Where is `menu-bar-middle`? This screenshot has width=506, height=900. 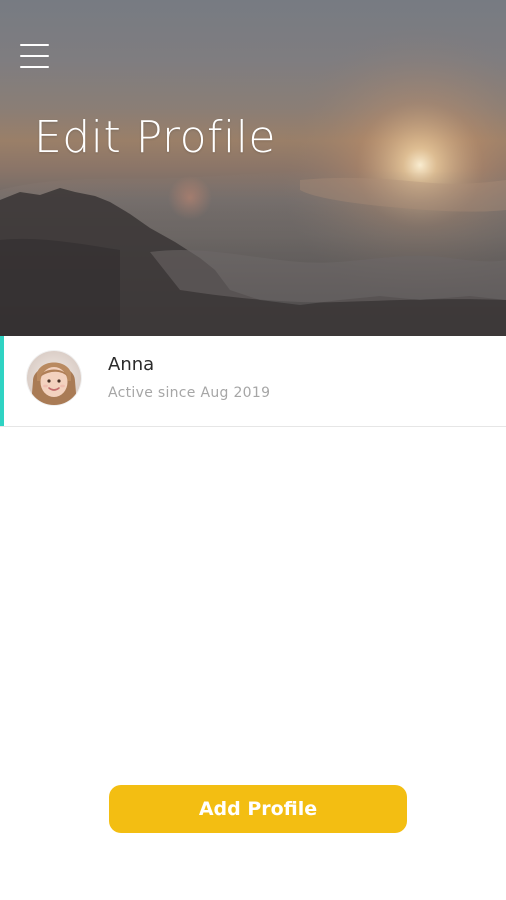
menu-bar-middle is located at coordinates (34, 56).